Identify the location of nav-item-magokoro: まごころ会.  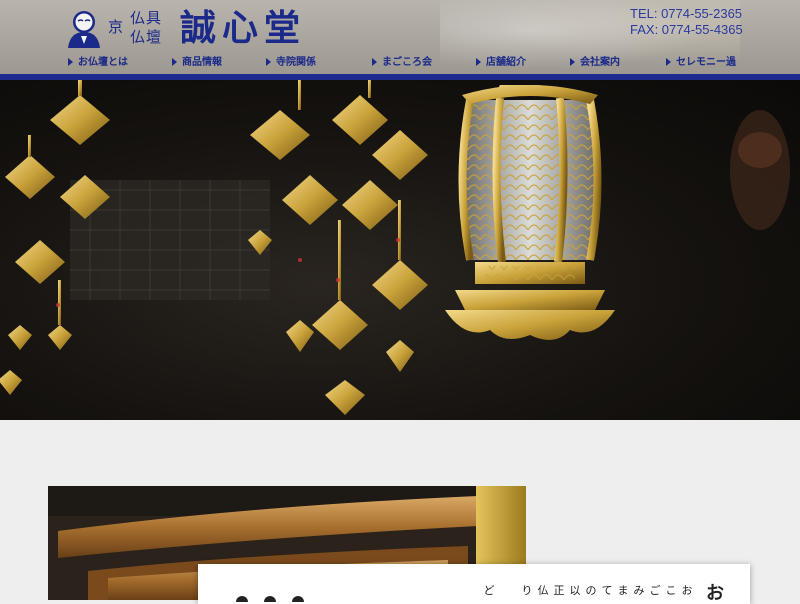
(402, 63).